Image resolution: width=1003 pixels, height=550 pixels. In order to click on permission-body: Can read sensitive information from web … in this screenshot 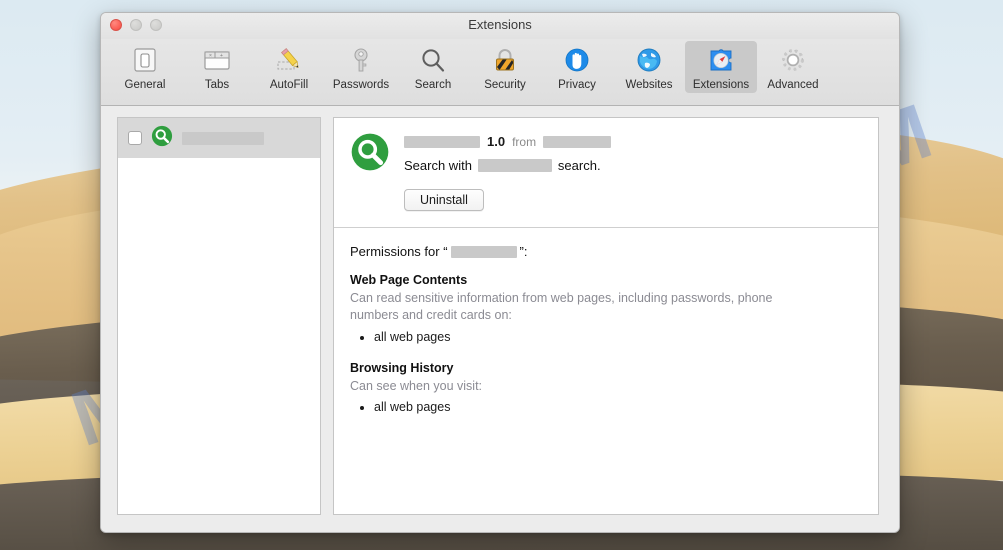, I will do `click(561, 307)`.